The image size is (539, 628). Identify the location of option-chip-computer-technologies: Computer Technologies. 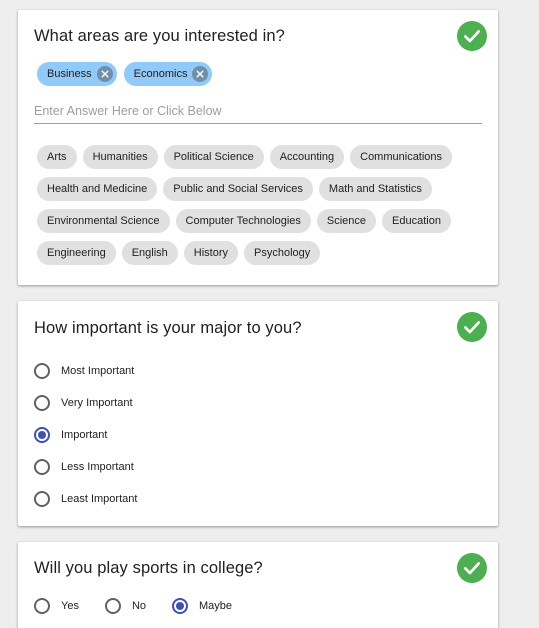
(243, 221).